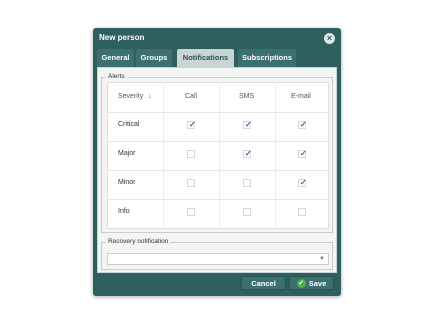 Image resolution: width=436 pixels, height=327 pixels. Describe the element at coordinates (116, 76) in the screenshot. I see `alerts-legend: Alerts` at that location.